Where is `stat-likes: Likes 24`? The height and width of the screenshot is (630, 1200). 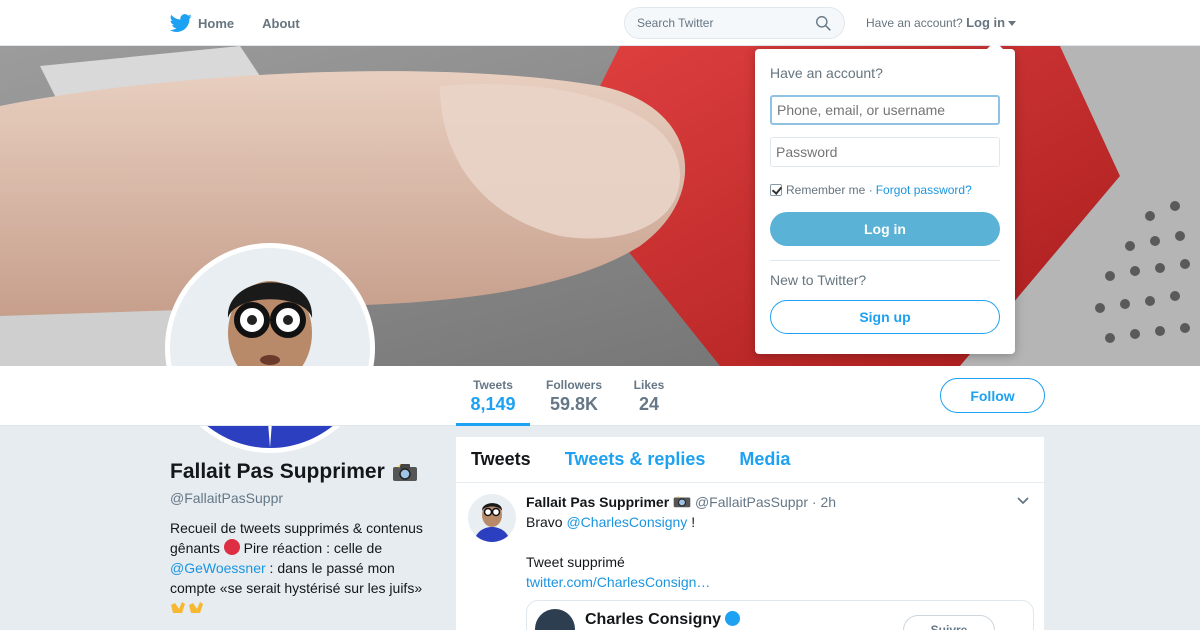 stat-likes: Likes 24 is located at coordinates (649, 396).